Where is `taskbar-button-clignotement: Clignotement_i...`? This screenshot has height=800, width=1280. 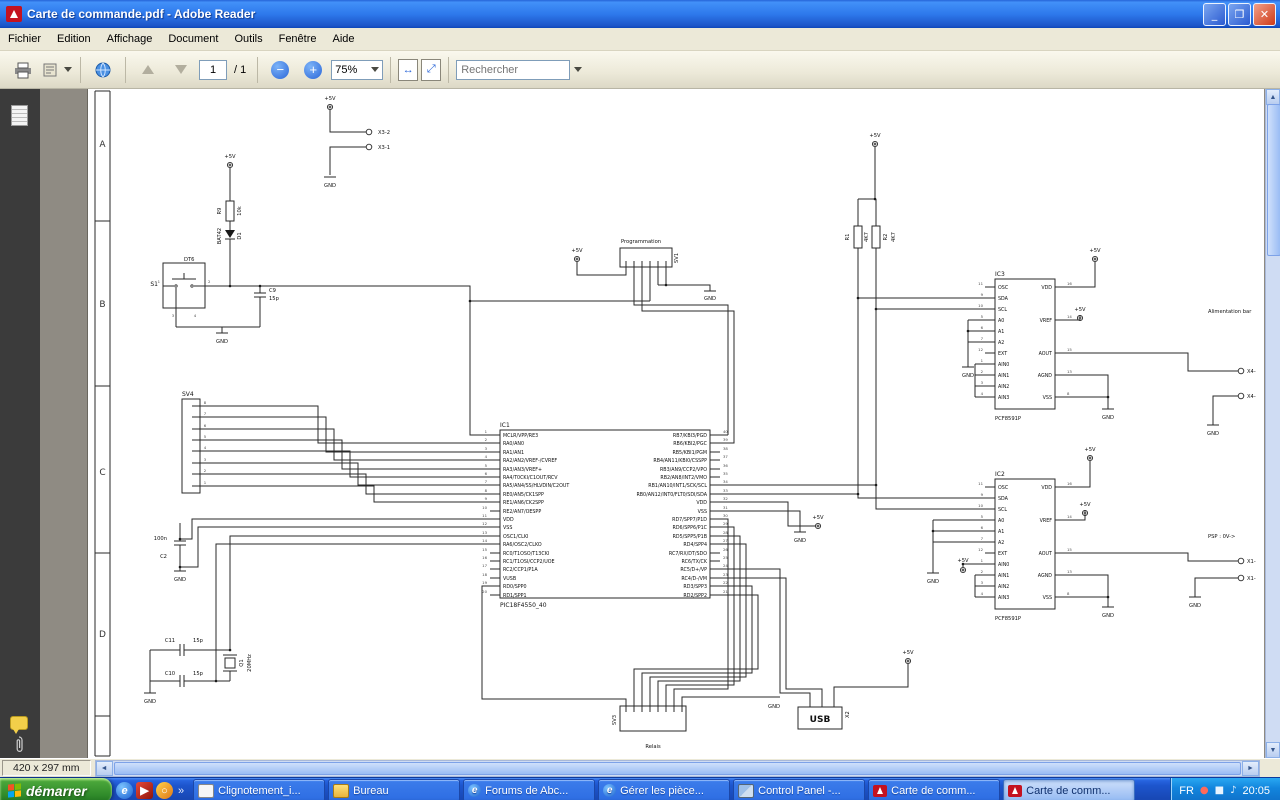
taskbar-button-clignotement: Clignotement_i... is located at coordinates (259, 789).